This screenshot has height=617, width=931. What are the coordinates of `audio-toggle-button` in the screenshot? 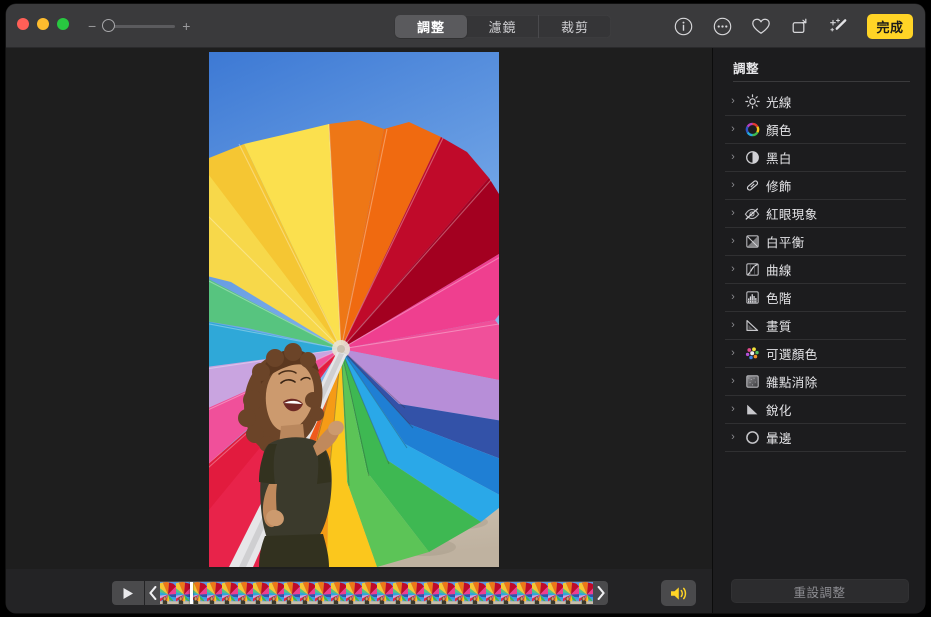 It's located at (678, 593).